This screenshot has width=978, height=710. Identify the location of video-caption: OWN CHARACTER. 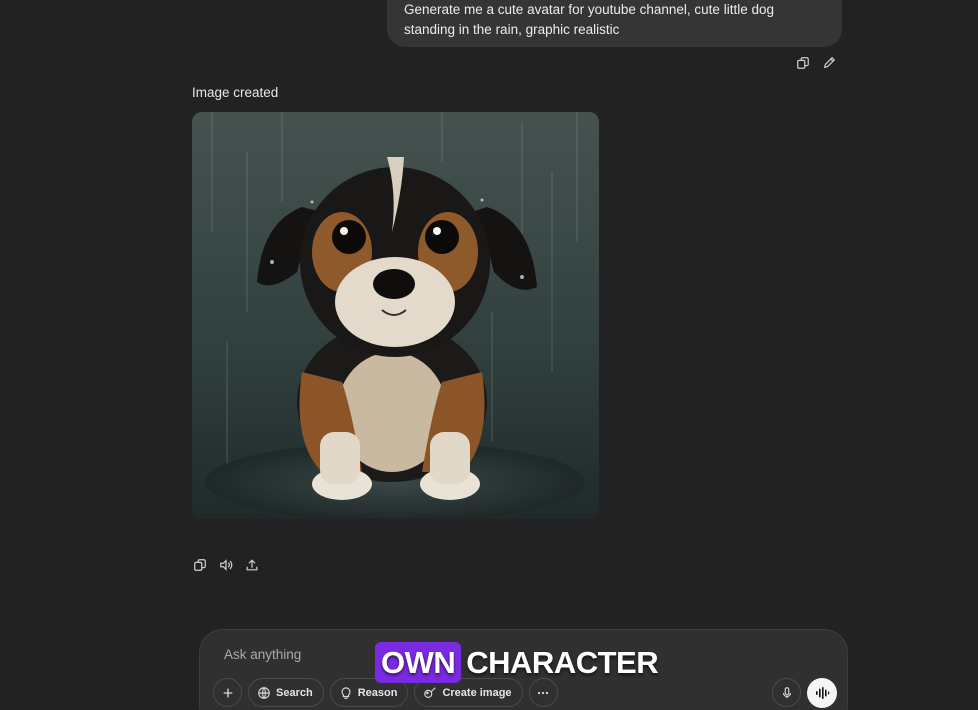
(517, 662).